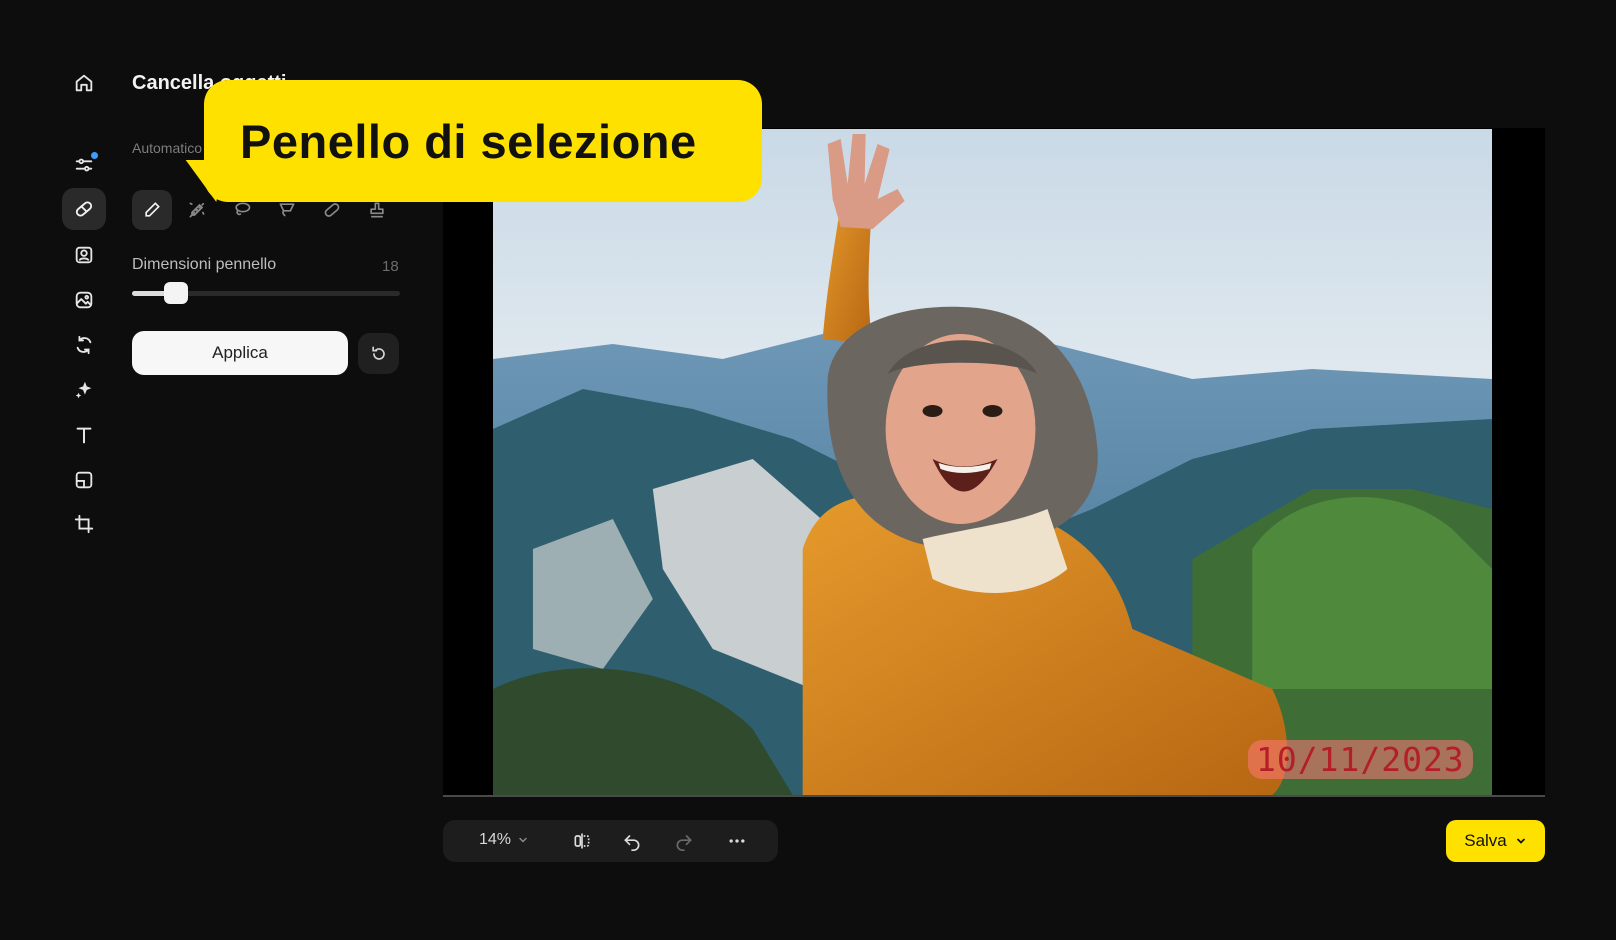  I want to click on reset-icon, so click(378, 353).